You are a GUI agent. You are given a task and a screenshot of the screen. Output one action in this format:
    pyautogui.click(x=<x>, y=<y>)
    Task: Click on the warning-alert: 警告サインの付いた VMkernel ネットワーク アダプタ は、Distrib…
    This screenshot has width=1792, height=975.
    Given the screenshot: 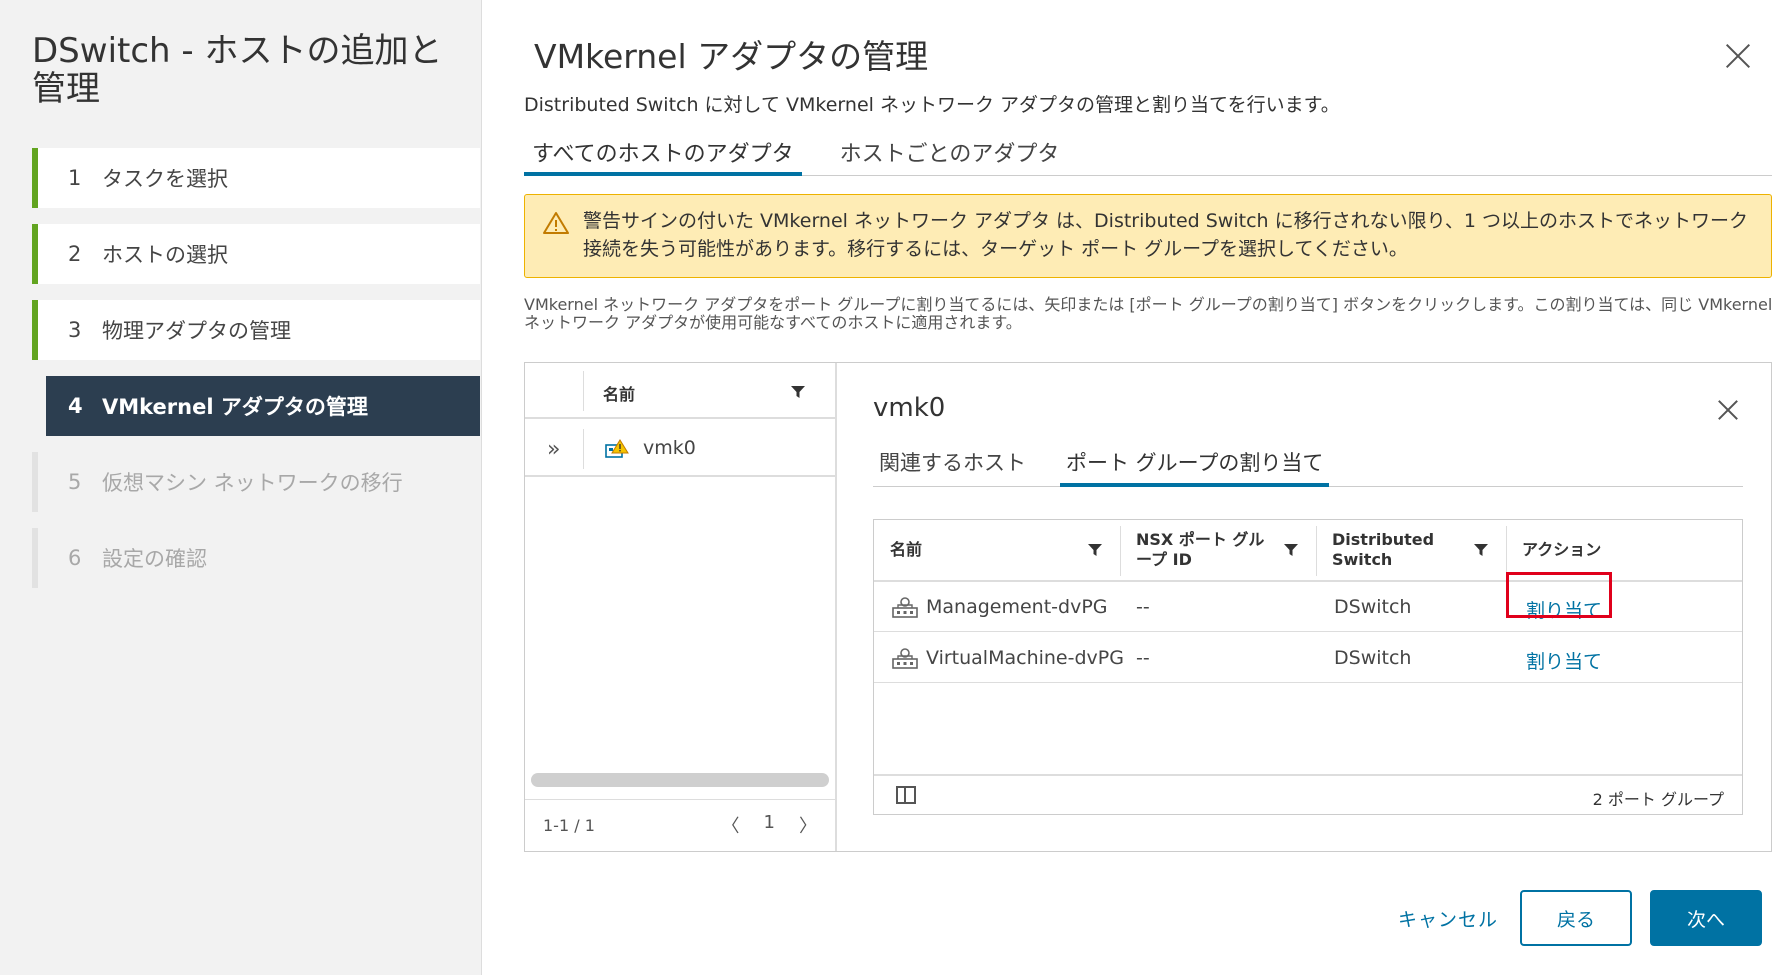 What is the action you would take?
    pyautogui.click(x=1148, y=236)
    